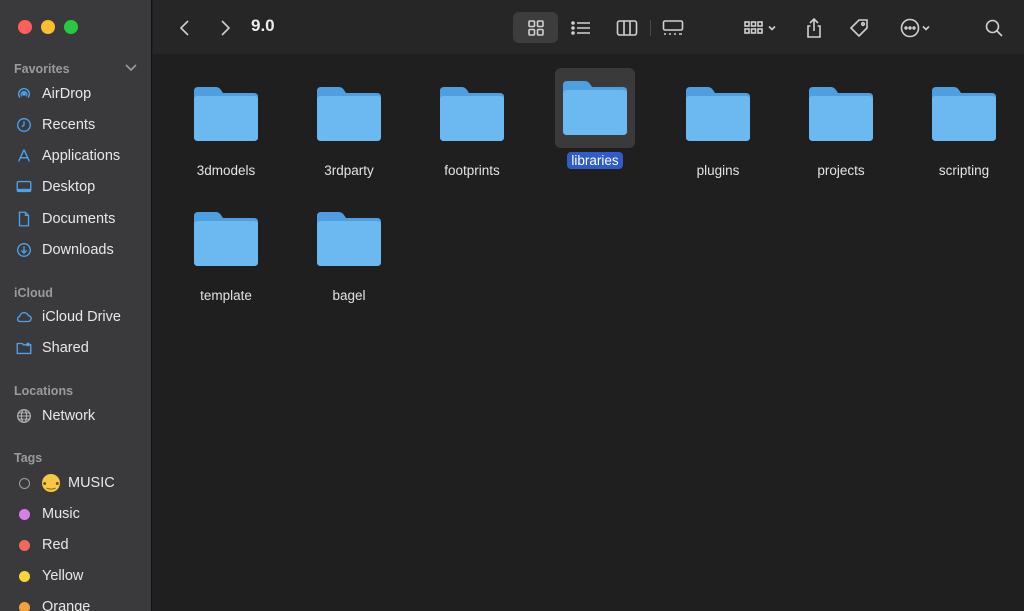  I want to click on forward-button, so click(225, 28).